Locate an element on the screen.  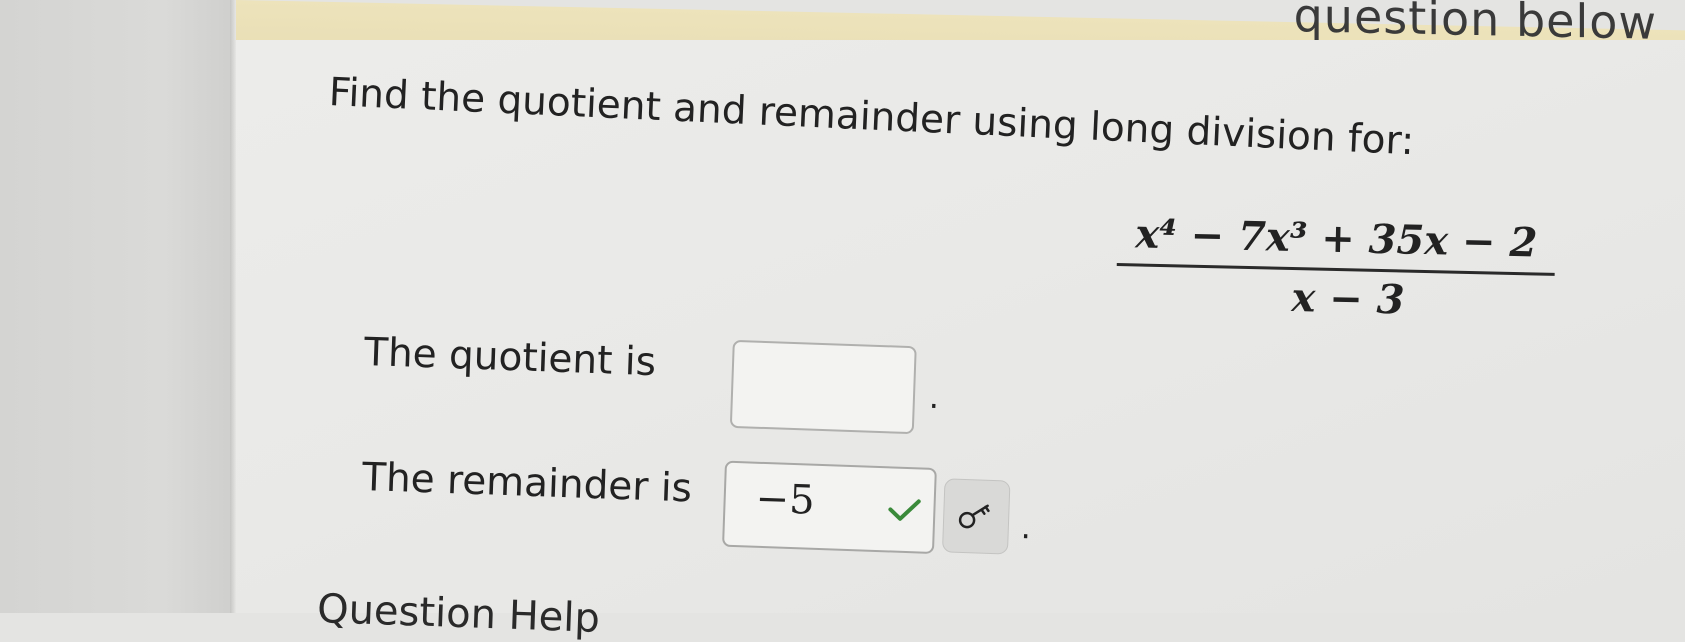
fraction-denominator: x − 3 is located at coordinates (1348, 298).